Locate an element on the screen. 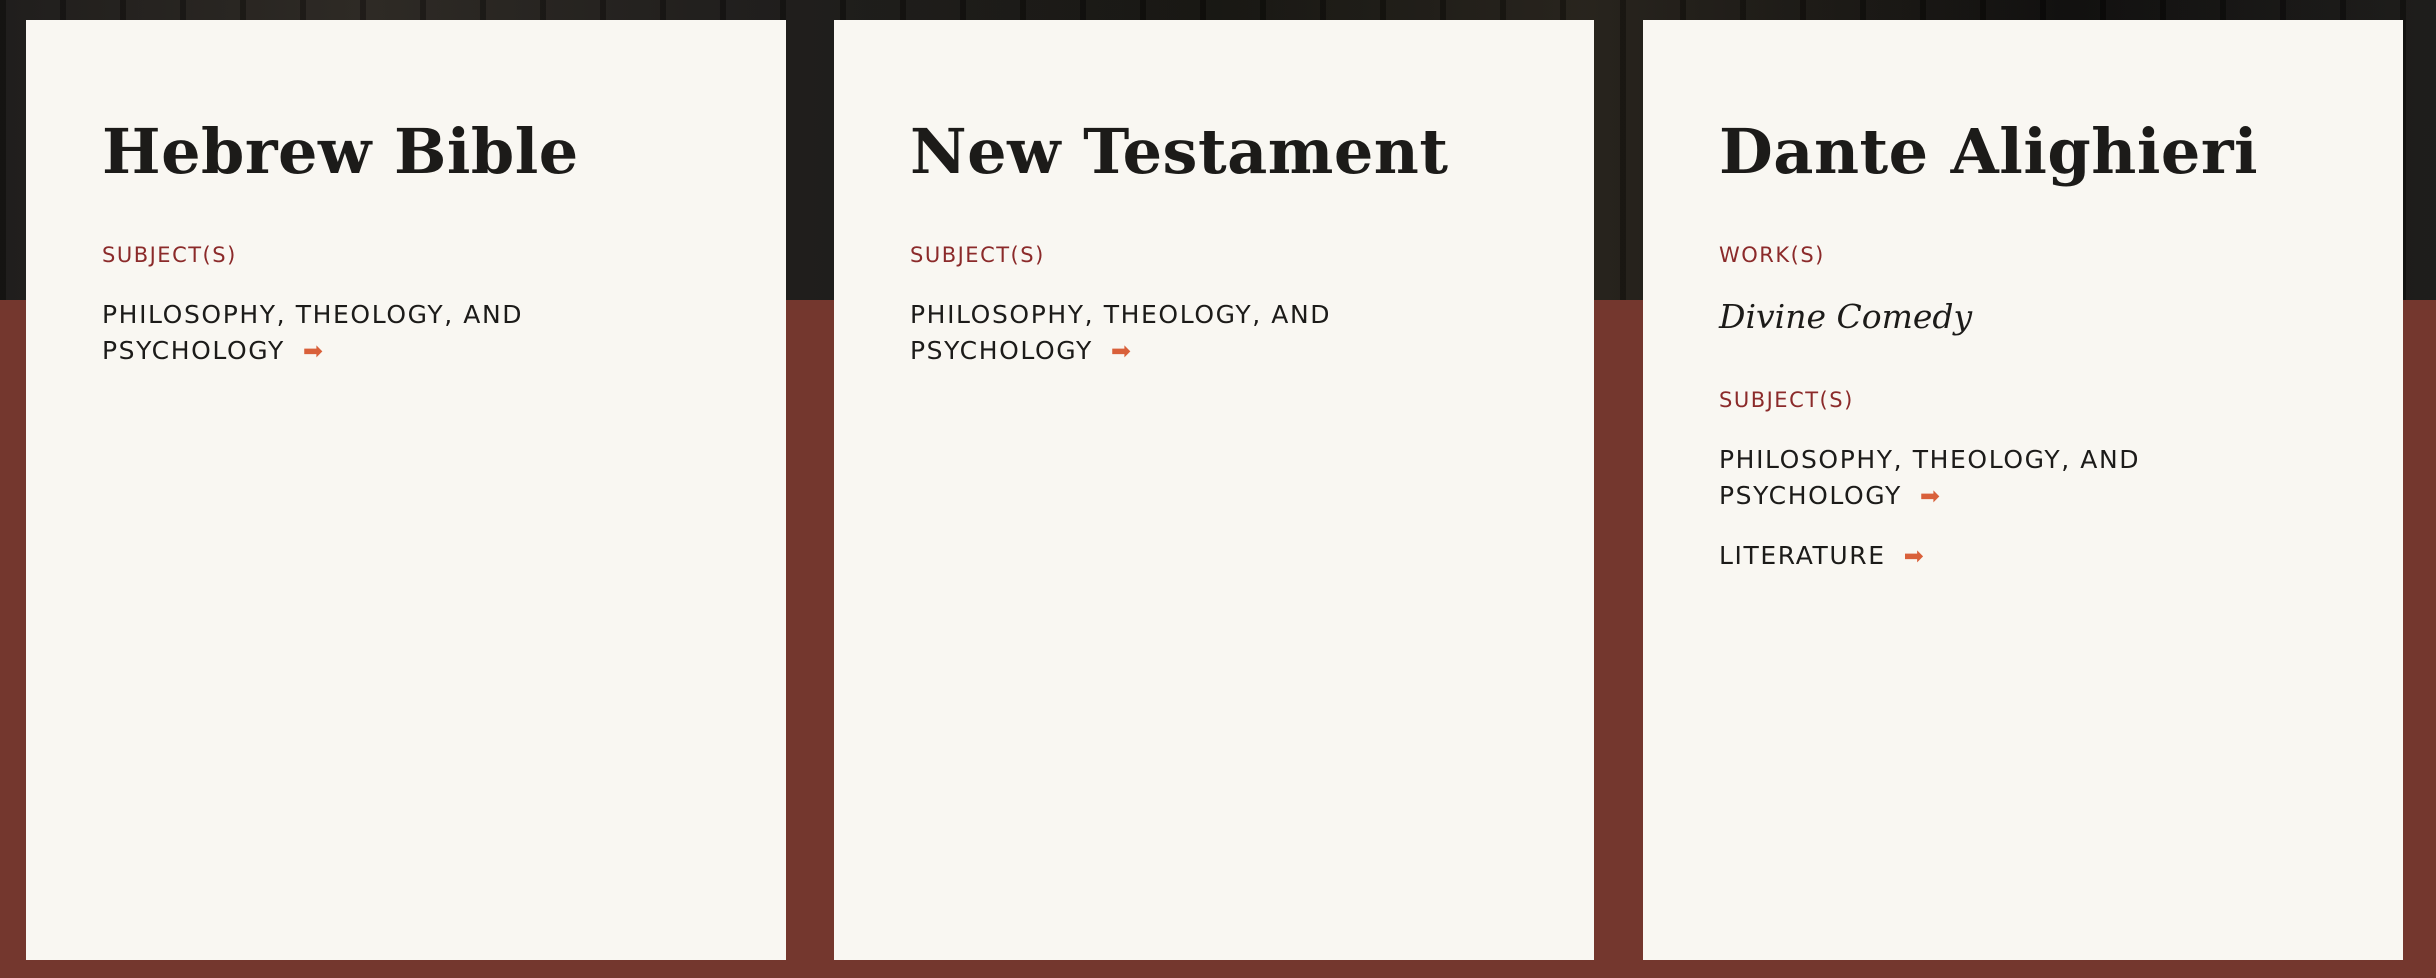 The width and height of the screenshot is (2436, 978). card-title: Dante Alighieri is located at coordinates (1989, 151).